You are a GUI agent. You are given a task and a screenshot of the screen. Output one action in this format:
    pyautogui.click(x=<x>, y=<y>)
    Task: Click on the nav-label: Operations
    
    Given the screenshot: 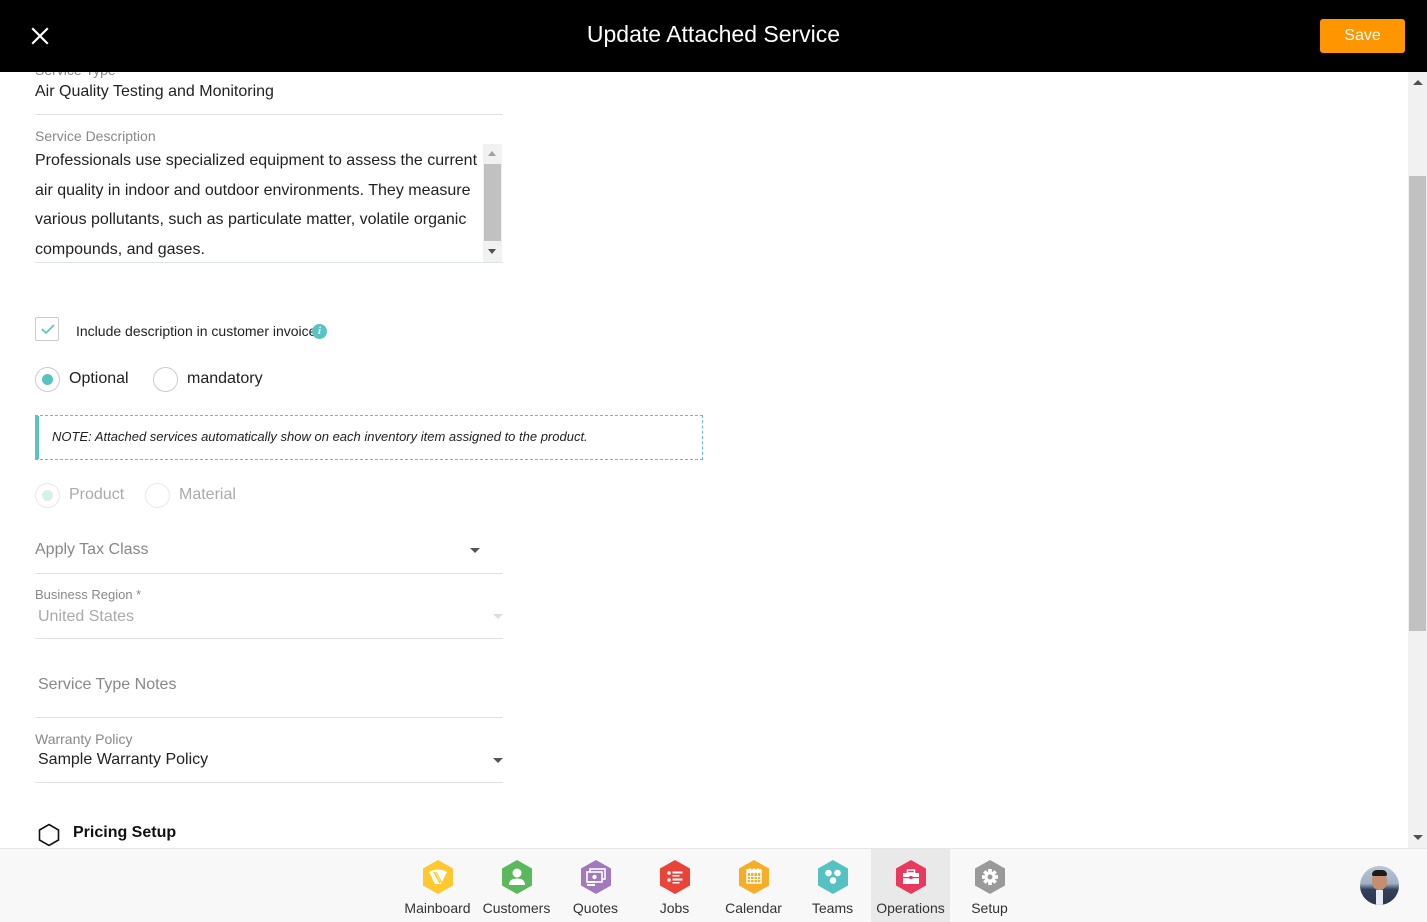 What is the action you would take?
    pyautogui.click(x=910, y=908)
    